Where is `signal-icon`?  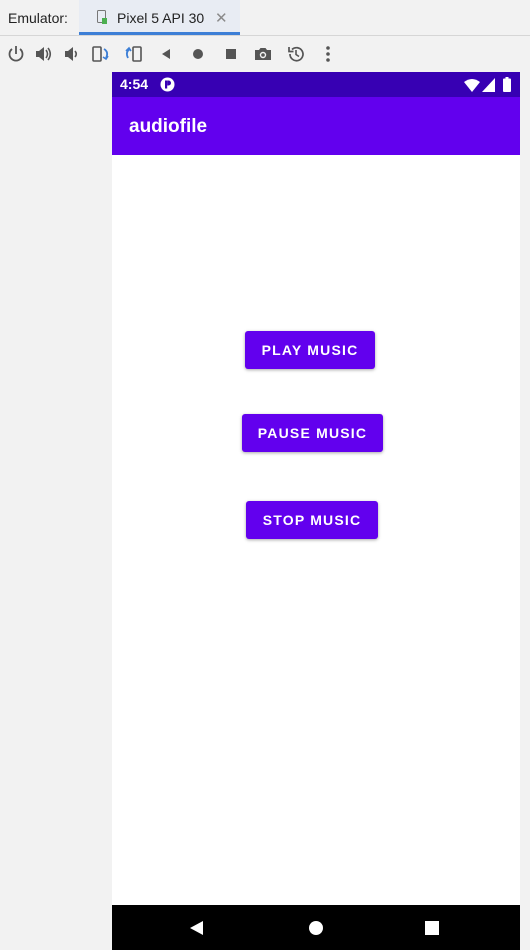
signal-icon is located at coordinates (488, 85).